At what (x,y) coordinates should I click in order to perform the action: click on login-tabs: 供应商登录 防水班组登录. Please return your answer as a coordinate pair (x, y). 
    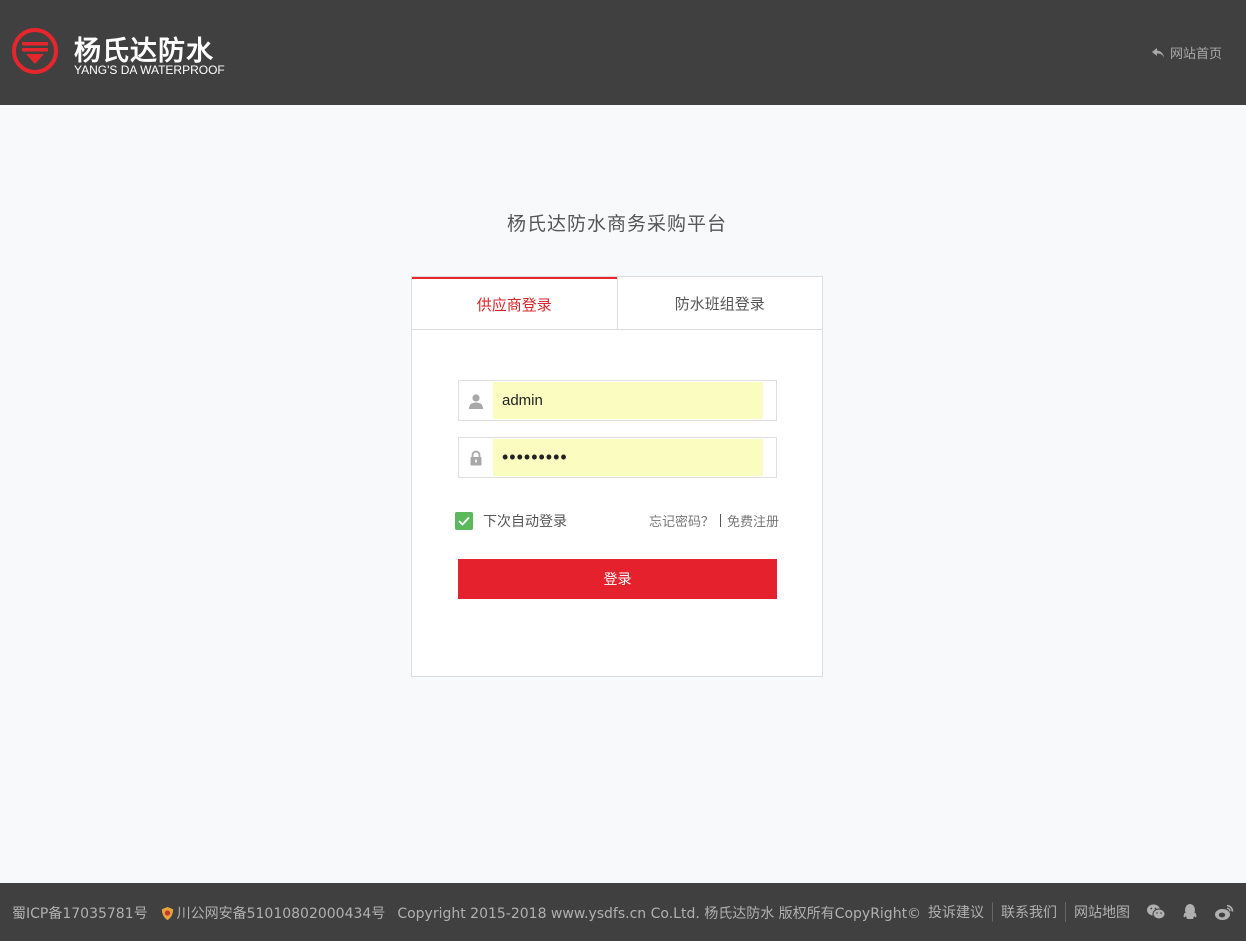
    Looking at the image, I should click on (617, 303).